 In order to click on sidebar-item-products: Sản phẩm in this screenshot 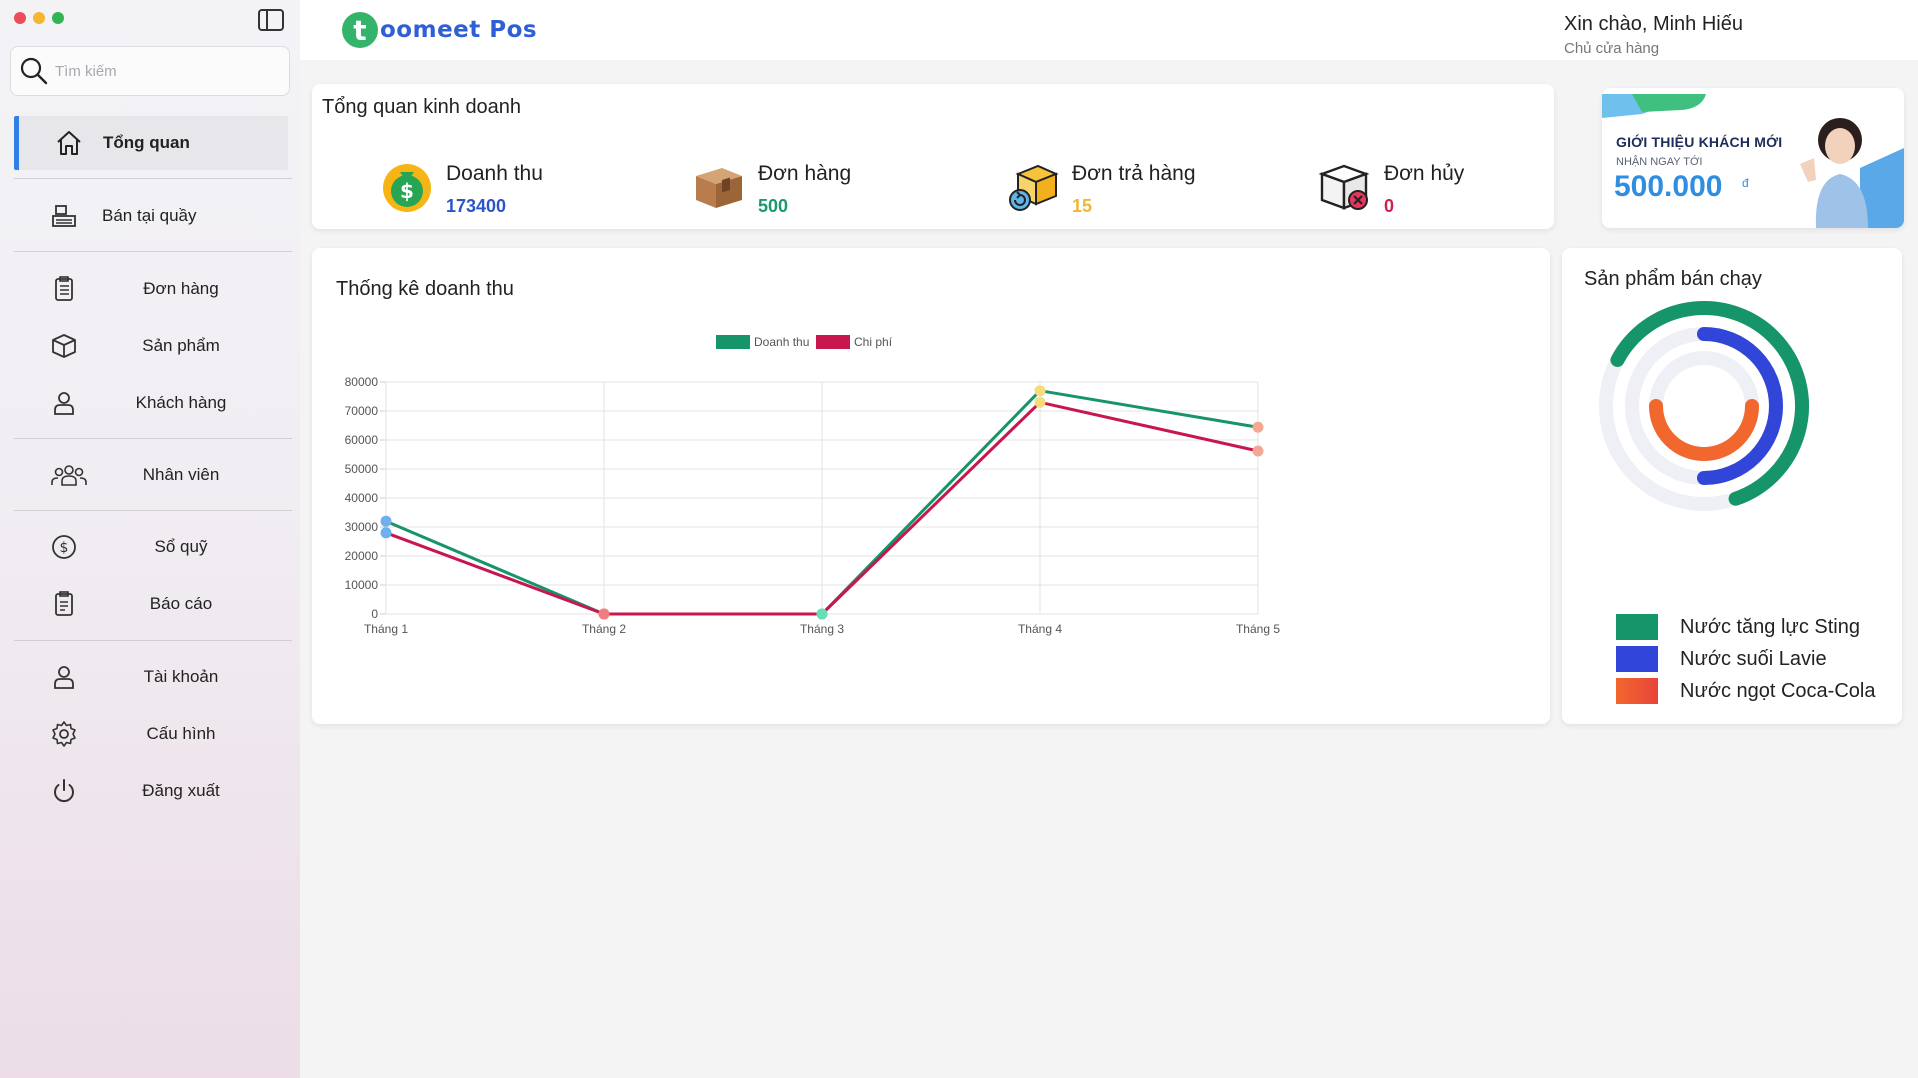, I will do `click(151, 346)`.